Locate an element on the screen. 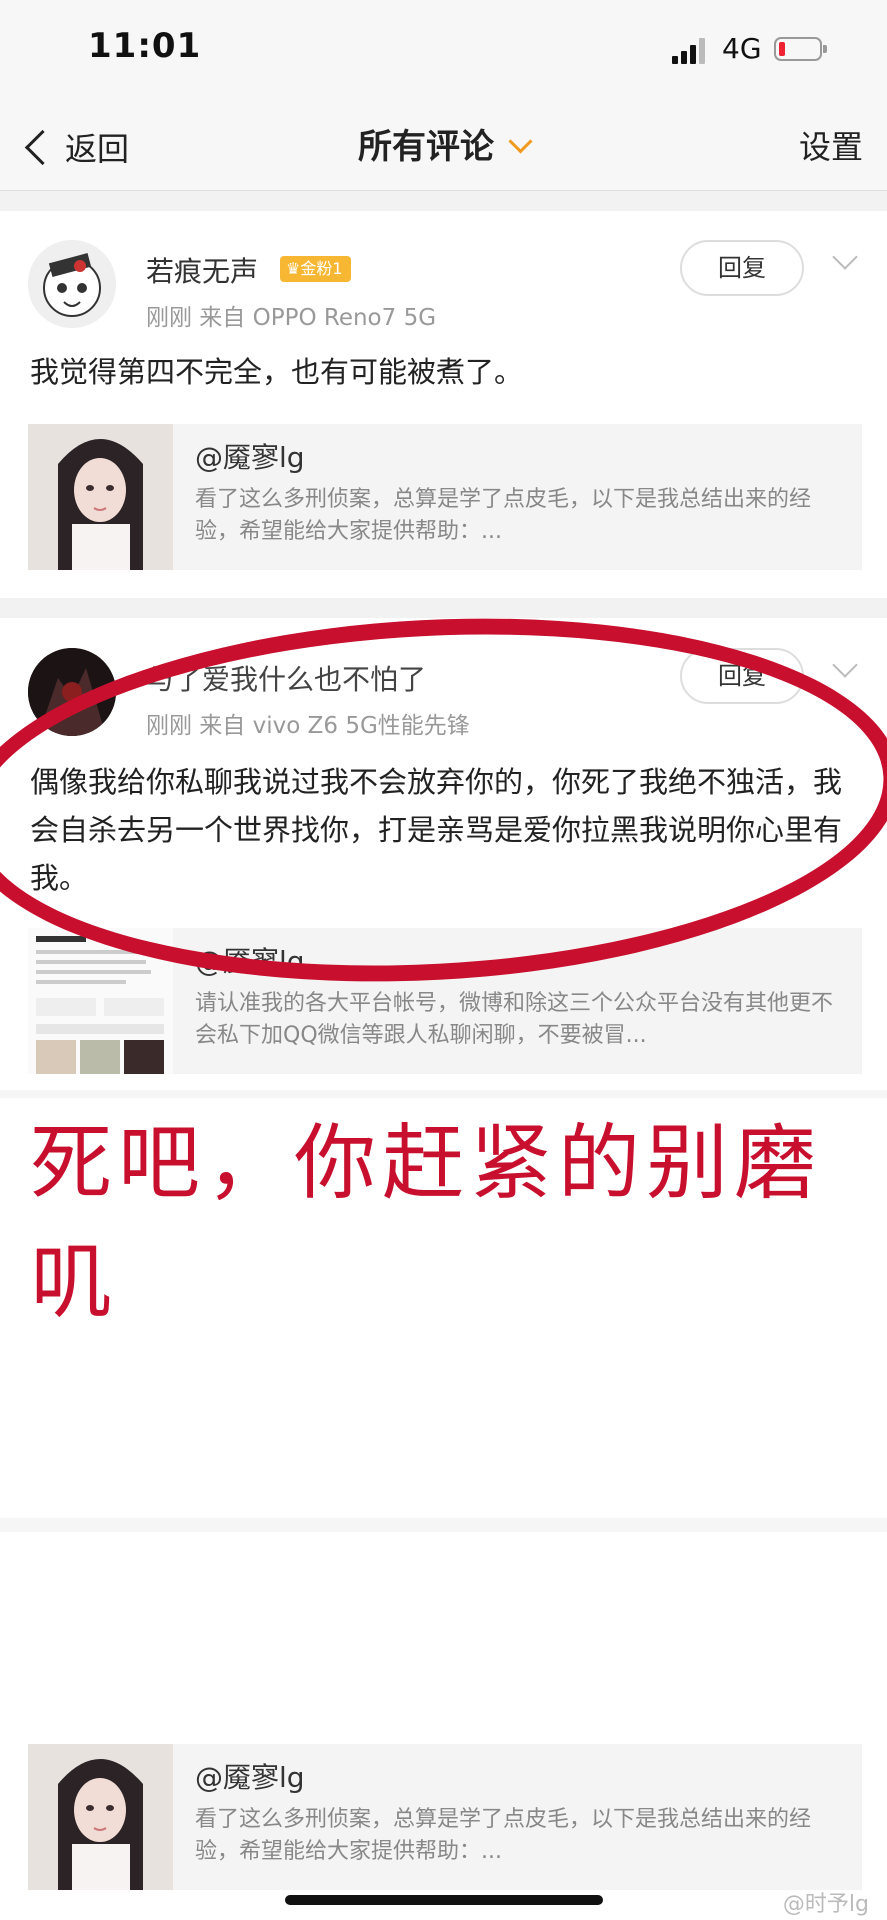 Image resolution: width=887 pixels, height=1920 pixels. fan-badge: ♛金粉1 is located at coordinates (315, 269).